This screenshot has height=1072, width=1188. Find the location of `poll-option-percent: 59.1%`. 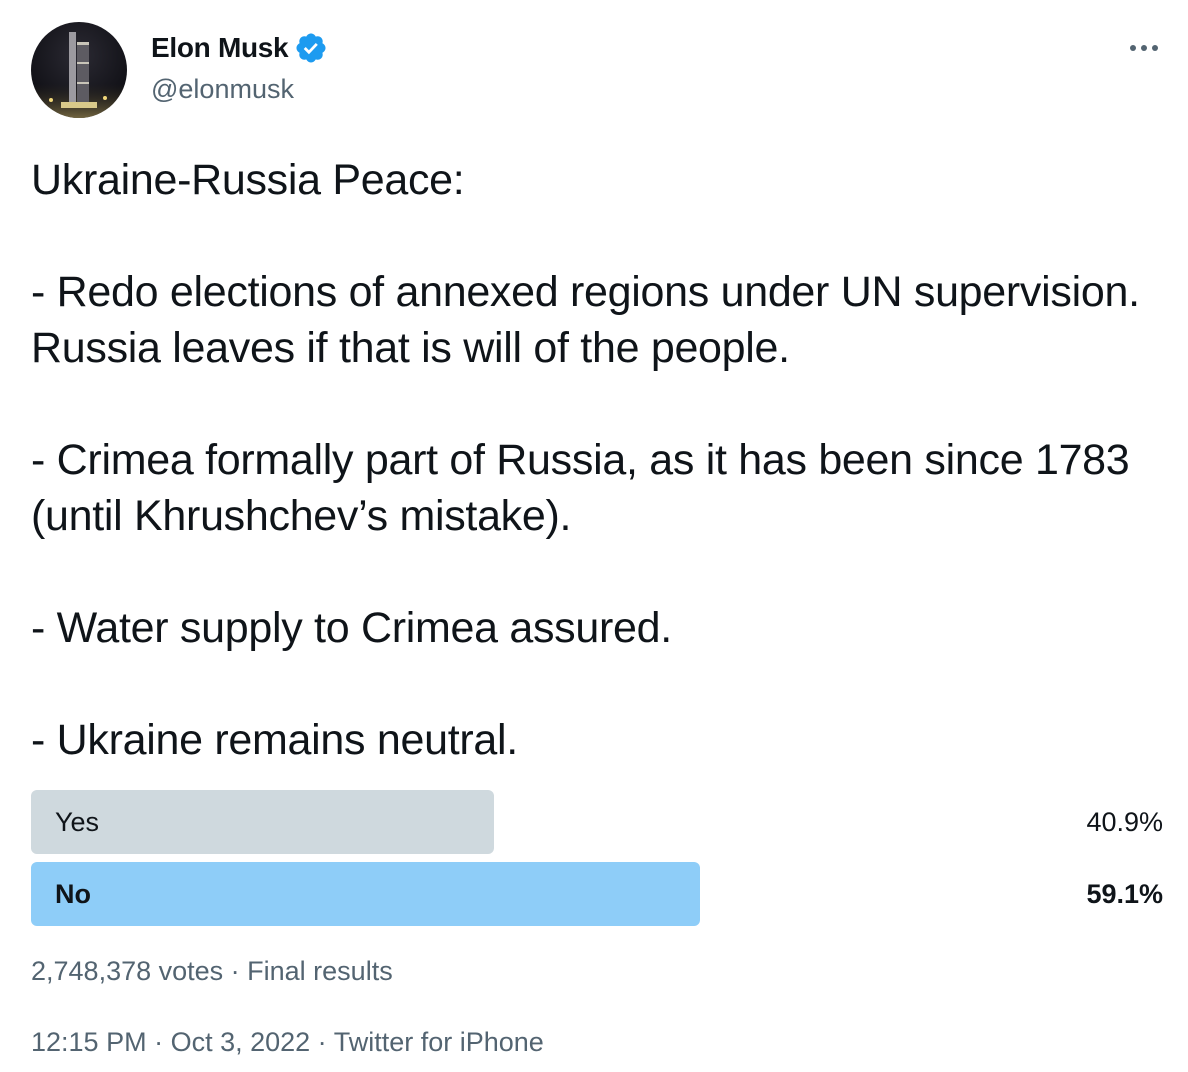

poll-option-percent: 59.1% is located at coordinates (1124, 894).